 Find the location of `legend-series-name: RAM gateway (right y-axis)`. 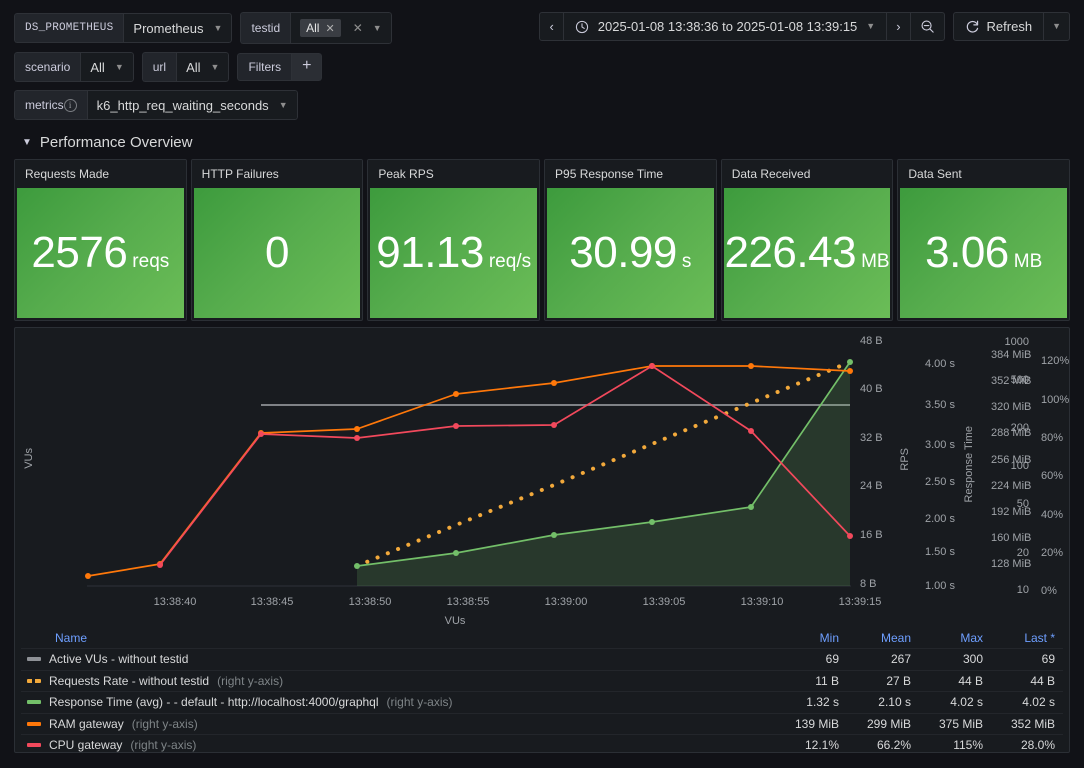

legend-series-name: RAM gateway (right y-axis) is located at coordinates (397, 724).